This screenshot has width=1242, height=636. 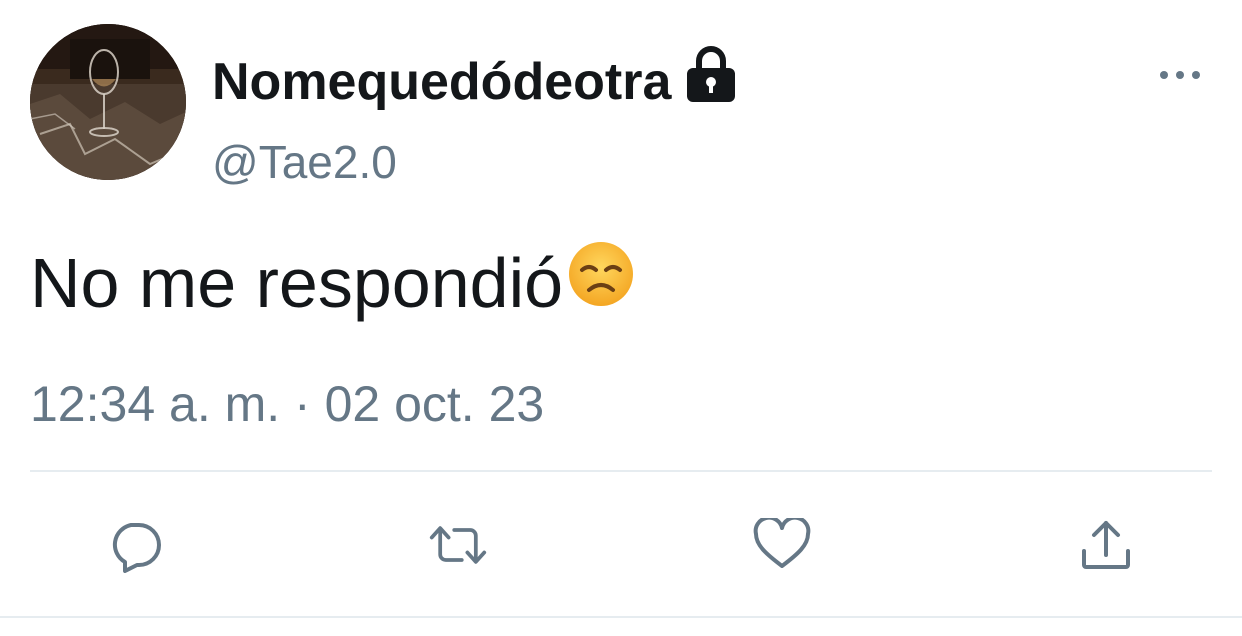 I want to click on display-name-text: Nomequedódeotra, so click(x=442, y=82).